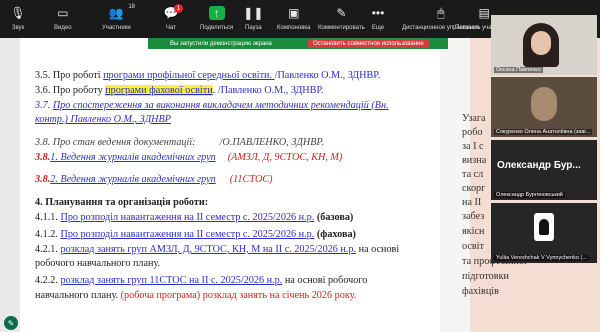 The height and width of the screenshot is (332, 600). Describe the element at coordinates (485, 276) in the screenshot. I see `slide-text: підготовки` at that location.